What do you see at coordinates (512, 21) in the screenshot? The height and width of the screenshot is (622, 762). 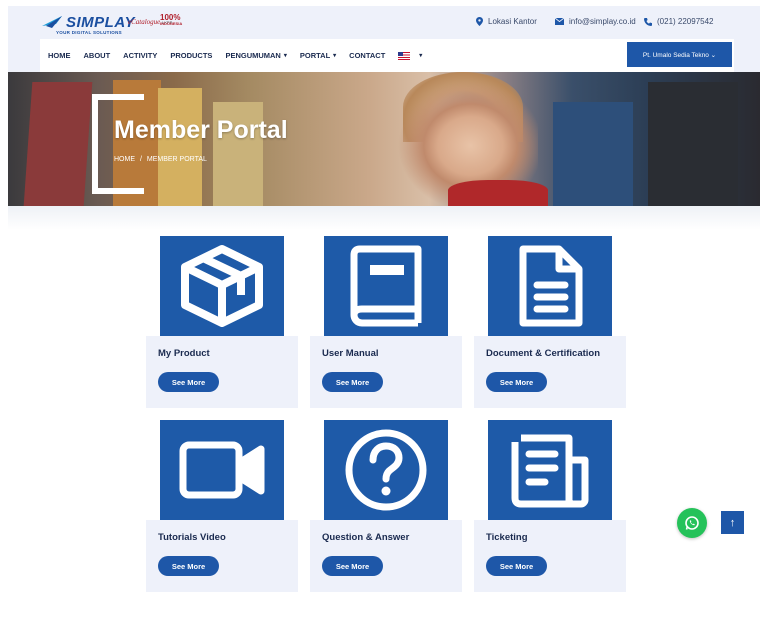 I see `office-location-label: Lokasi Kantor` at bounding box center [512, 21].